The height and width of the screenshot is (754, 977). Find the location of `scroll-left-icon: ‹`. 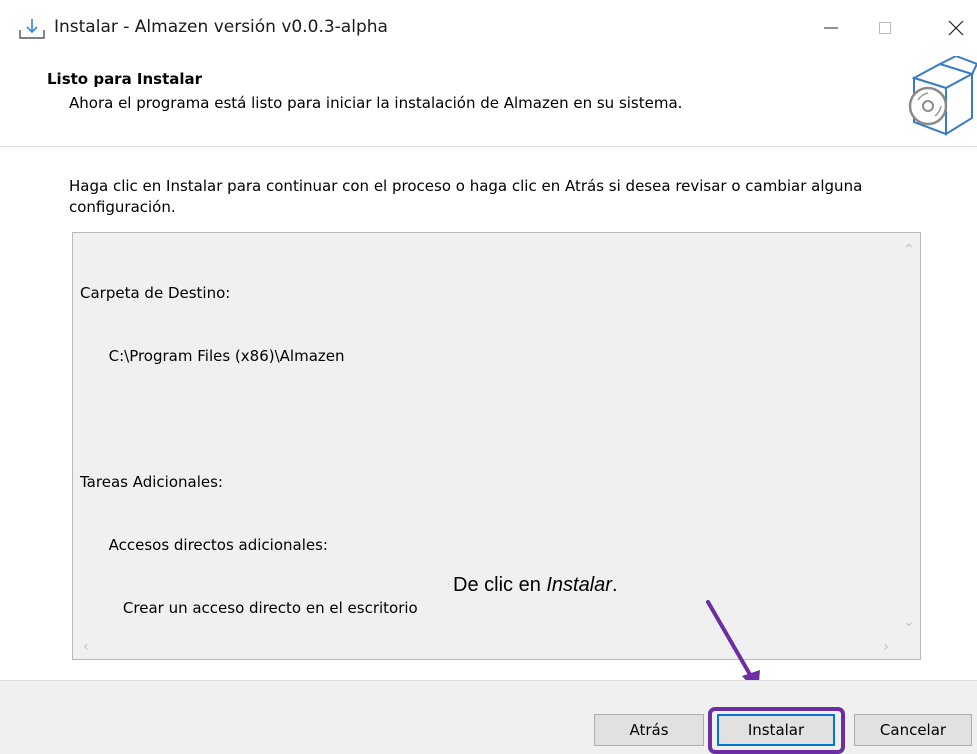

scroll-left-icon: ‹ is located at coordinates (86, 647).